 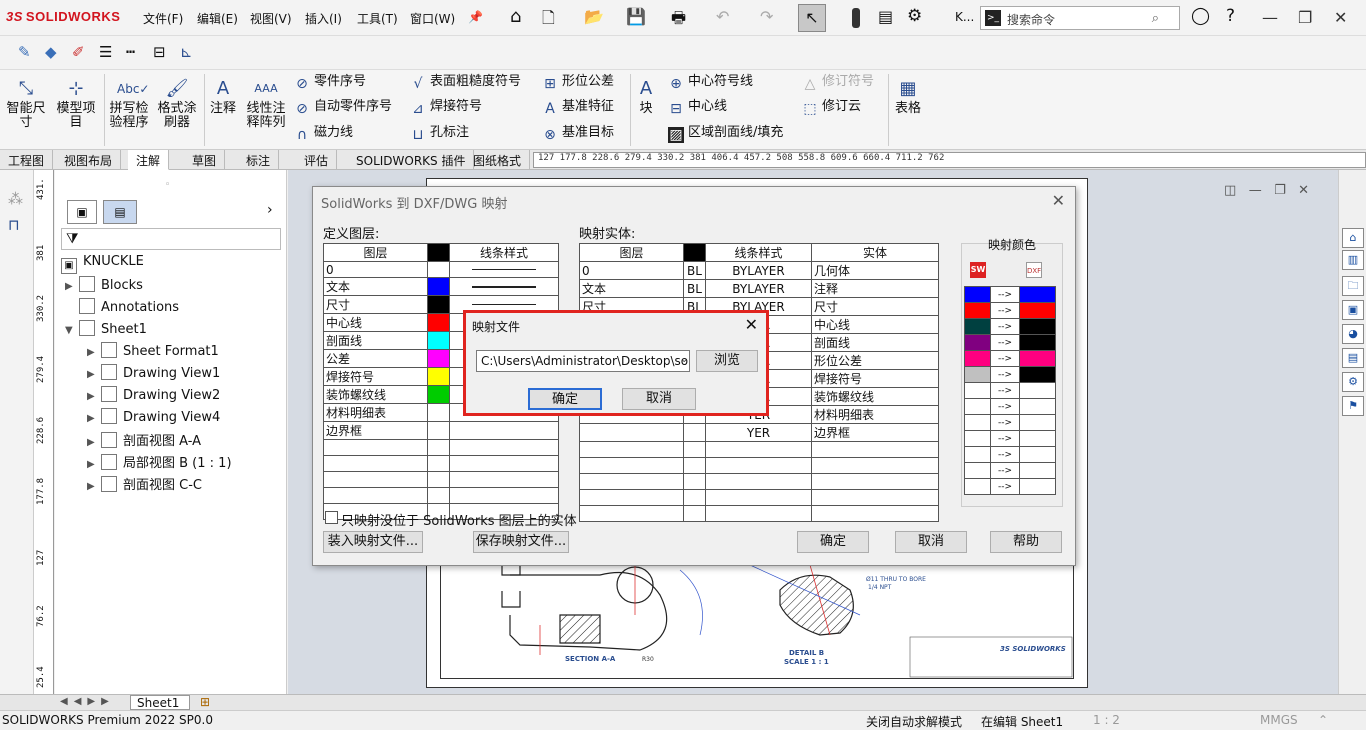 I want to click on unit-system: MMGS, so click(x=1279, y=720).